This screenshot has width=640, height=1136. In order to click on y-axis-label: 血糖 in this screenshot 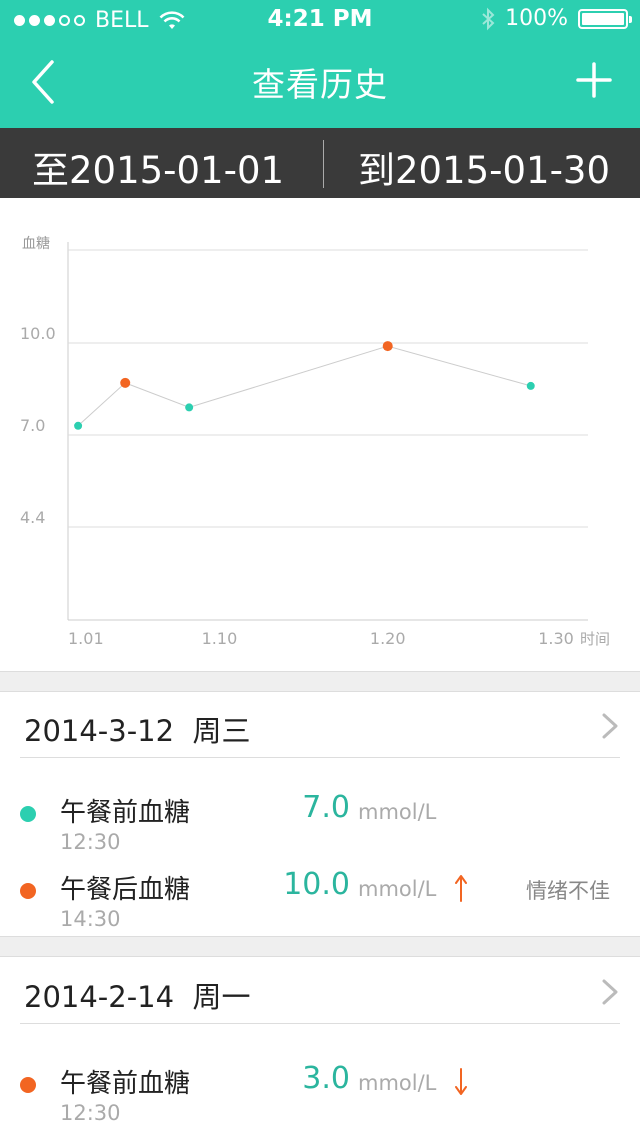, I will do `click(36, 244)`.